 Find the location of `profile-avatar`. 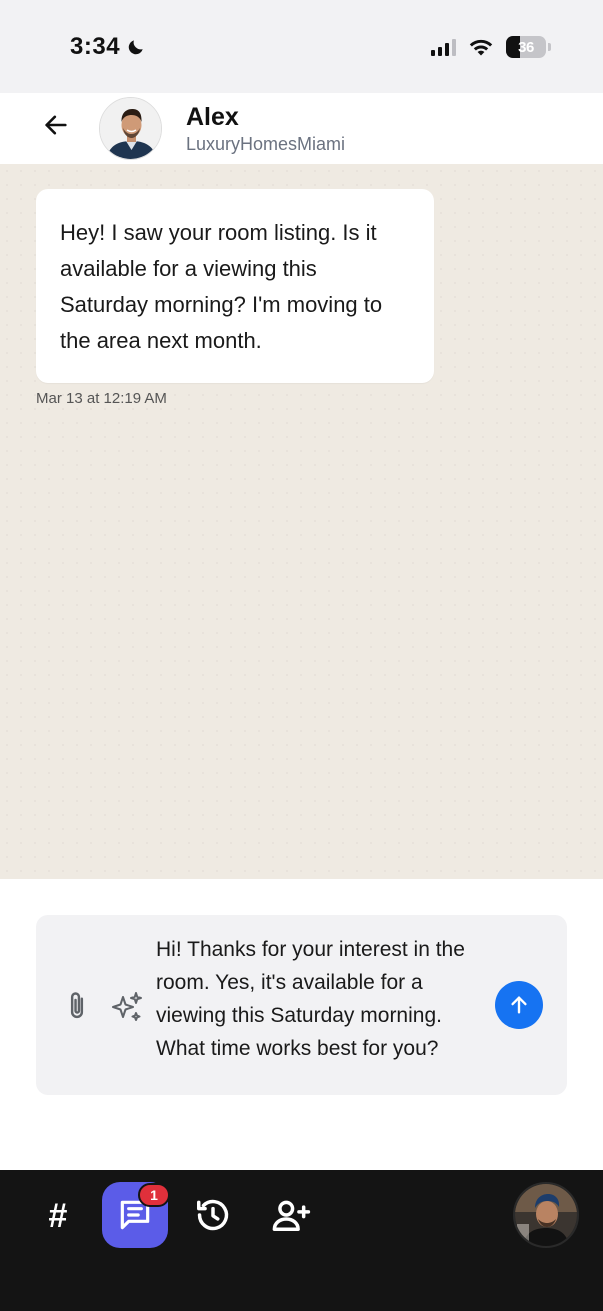

profile-avatar is located at coordinates (546, 1215).